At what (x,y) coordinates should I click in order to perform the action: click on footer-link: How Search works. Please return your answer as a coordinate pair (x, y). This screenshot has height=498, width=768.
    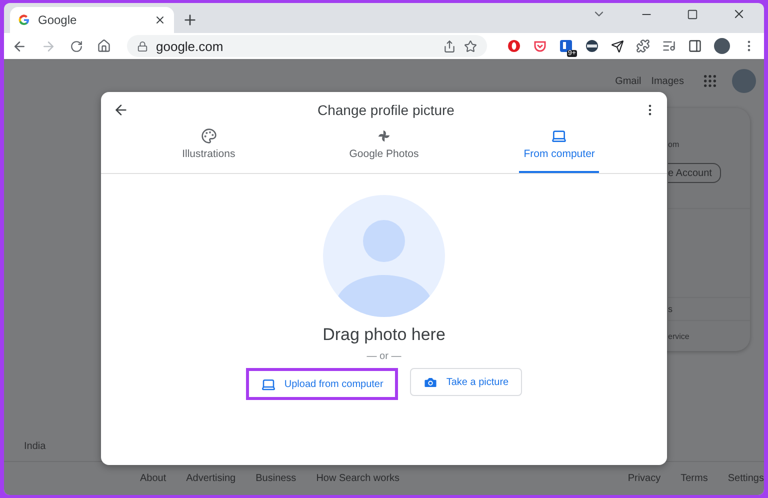
    Looking at the image, I should click on (358, 478).